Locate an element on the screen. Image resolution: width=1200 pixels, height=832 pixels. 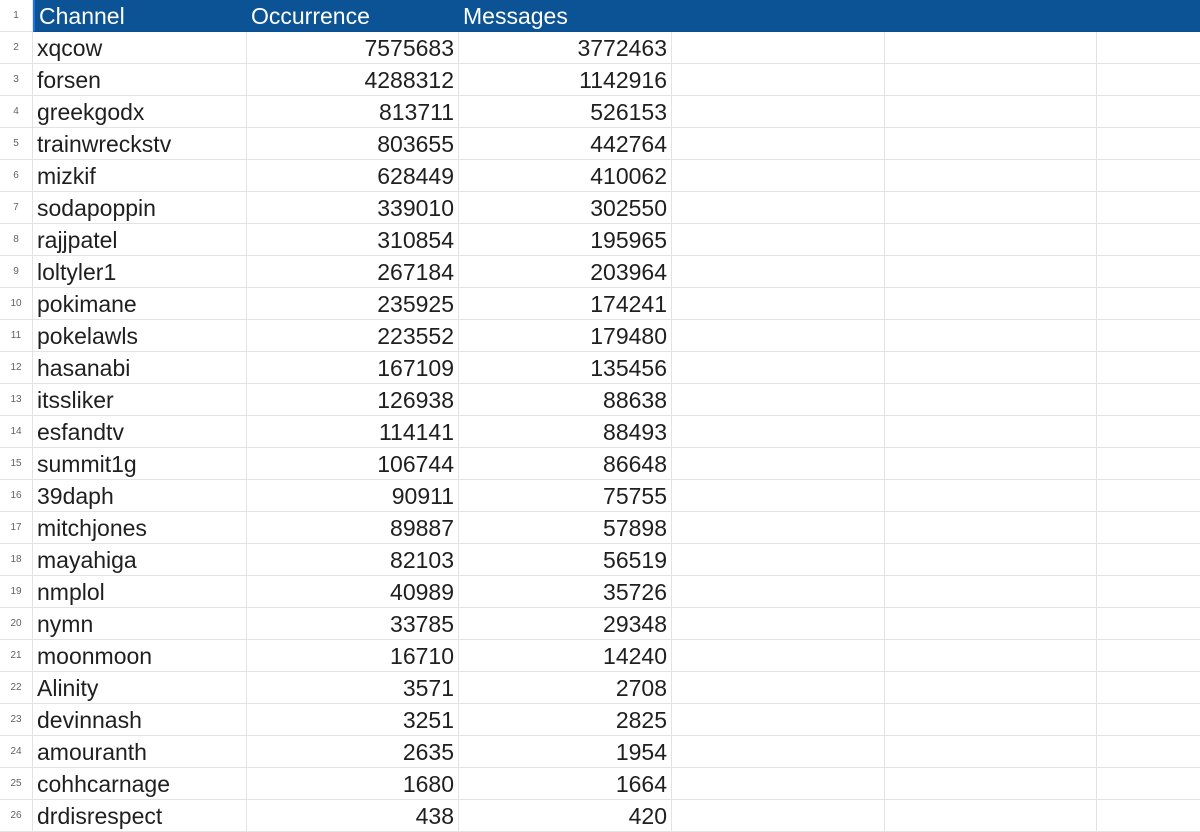
cell-occurrence: 4288312 is located at coordinates (353, 80).